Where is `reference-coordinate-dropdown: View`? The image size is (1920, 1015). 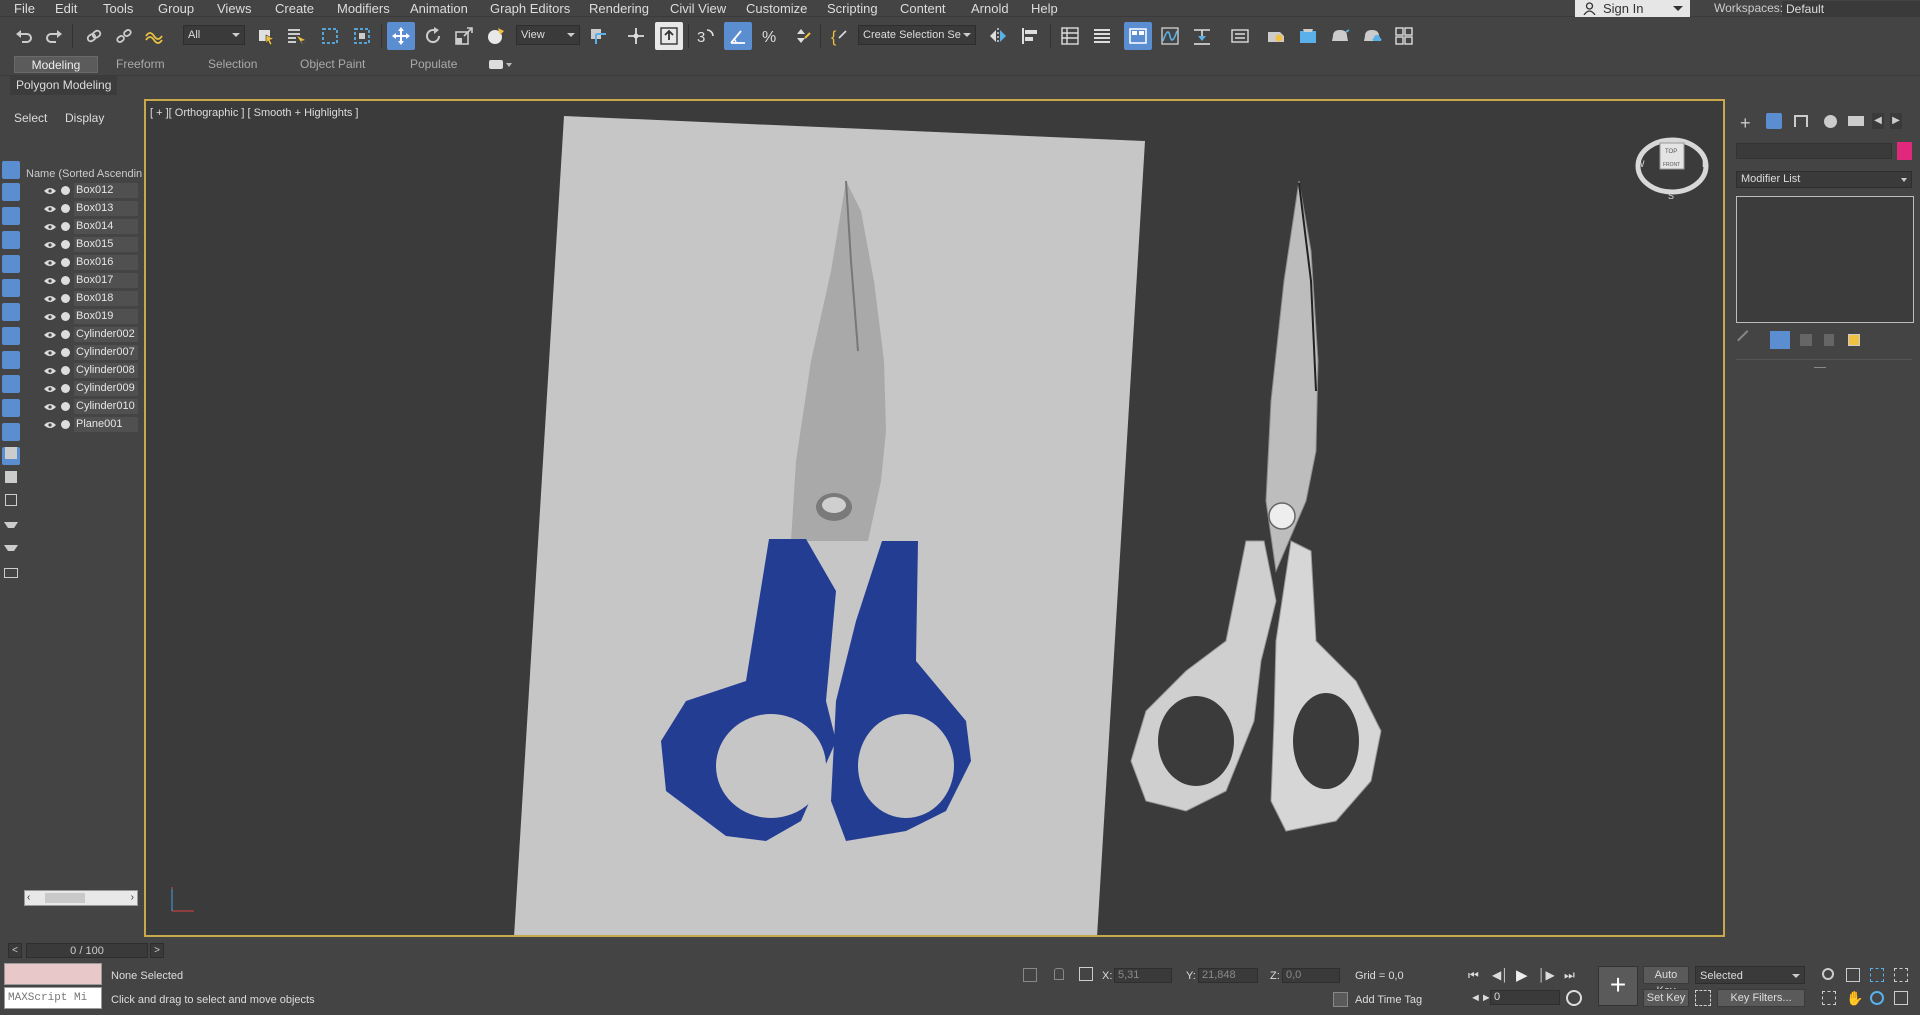
reference-coordinate-dropdown: View is located at coordinates (548, 35).